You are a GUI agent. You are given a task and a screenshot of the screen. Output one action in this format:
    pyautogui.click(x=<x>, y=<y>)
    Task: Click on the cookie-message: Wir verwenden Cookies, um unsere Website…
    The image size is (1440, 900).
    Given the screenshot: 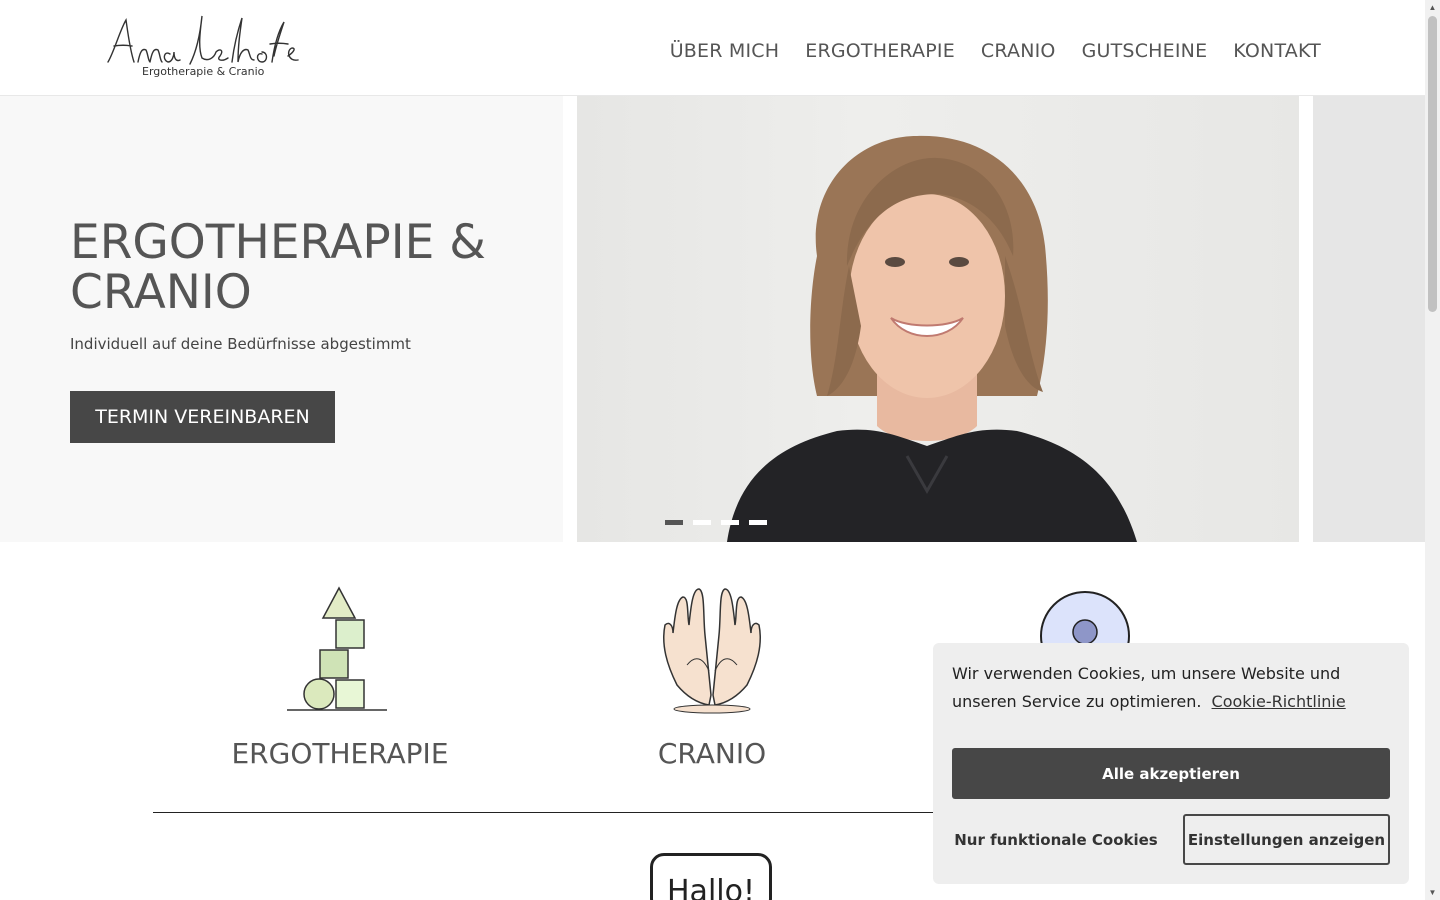 What is the action you would take?
    pyautogui.click(x=1172, y=688)
    